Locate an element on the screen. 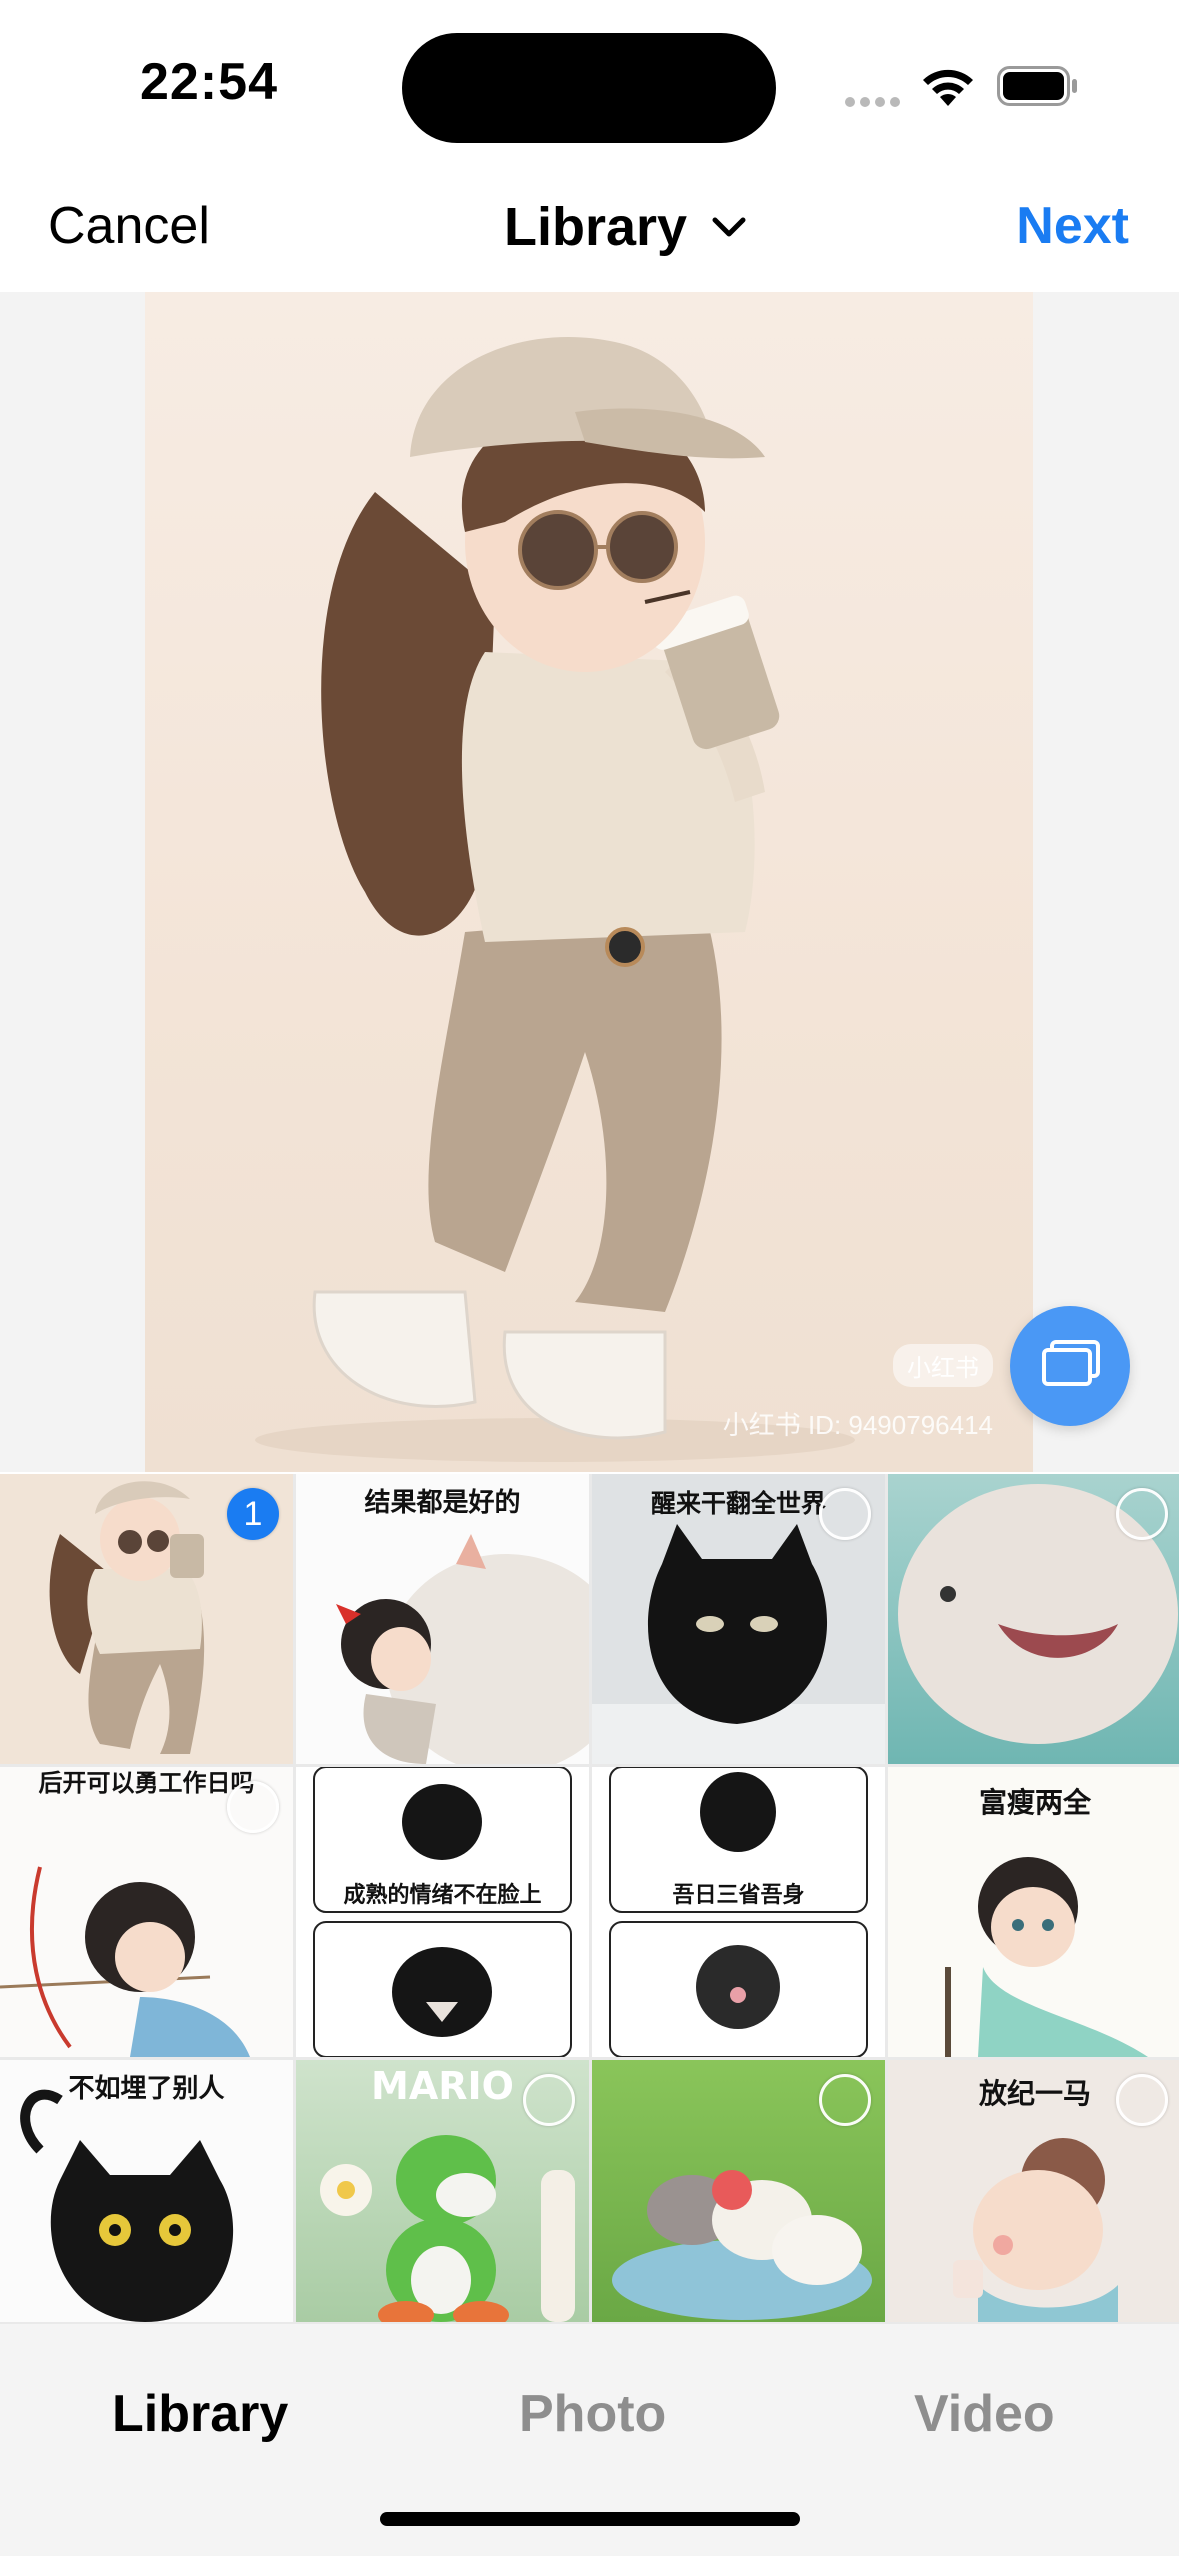  dynamic-island is located at coordinates (589, 88).